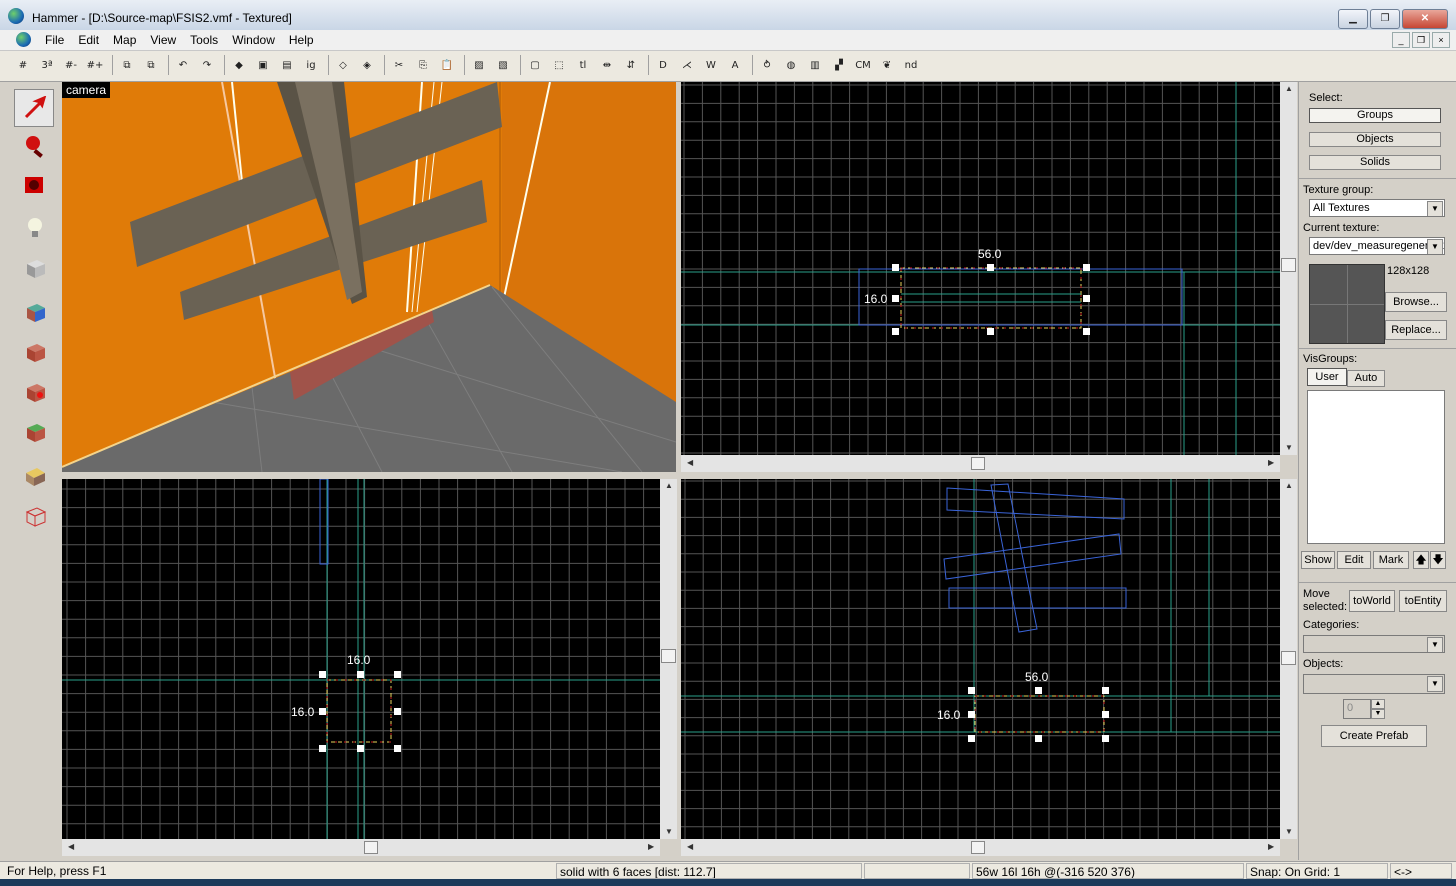 The height and width of the screenshot is (886, 1456). What do you see at coordinates (607, 66) in the screenshot?
I see `flip-horizontal-icon: ⇹` at bounding box center [607, 66].